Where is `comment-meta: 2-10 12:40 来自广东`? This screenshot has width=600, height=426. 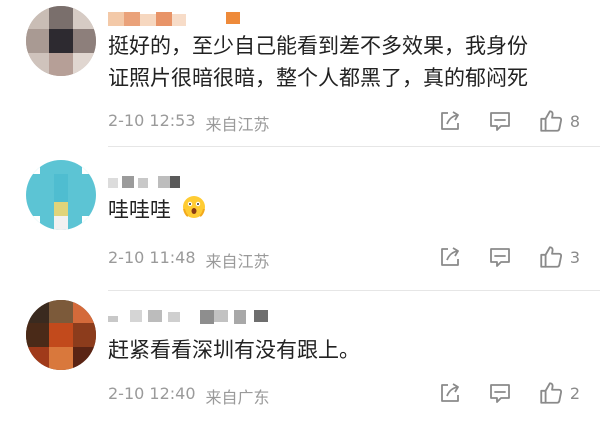 comment-meta: 2-10 12:40 来自广东 is located at coordinates (189, 396).